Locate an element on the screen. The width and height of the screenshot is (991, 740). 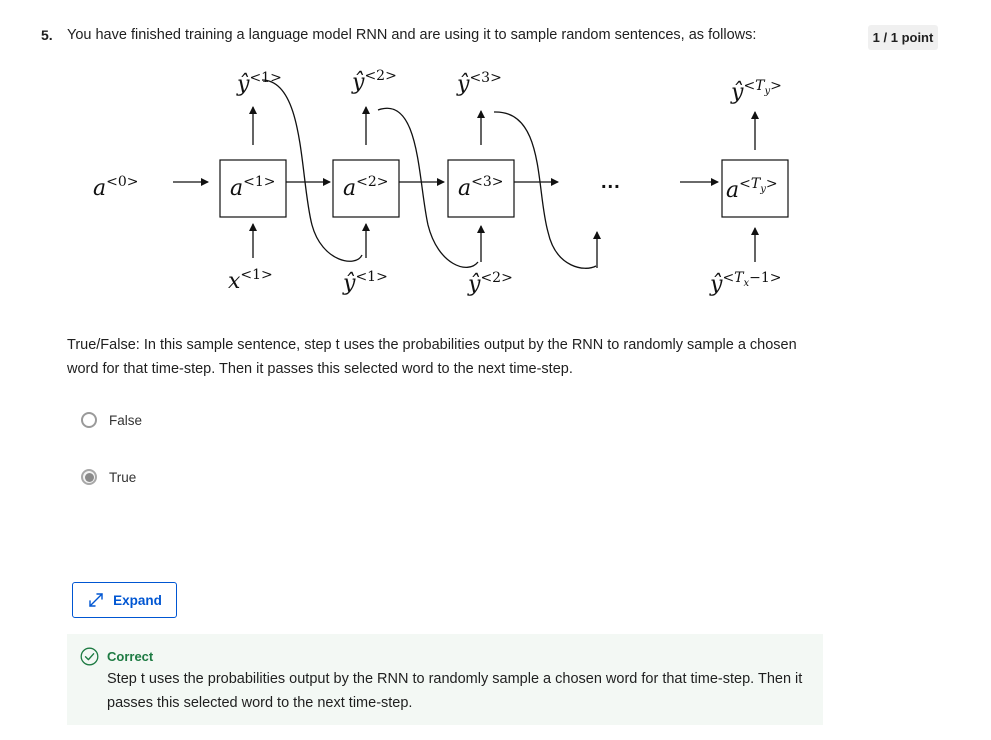
activation-label-ty: a<Ty> is located at coordinates (752, 189).